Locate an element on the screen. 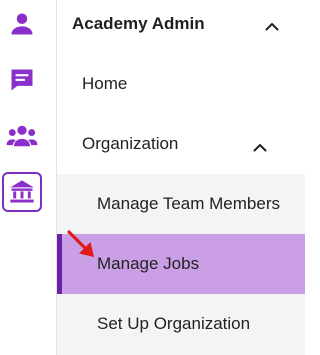 The image size is (320, 355). rail-profile-button is located at coordinates (22, 24).